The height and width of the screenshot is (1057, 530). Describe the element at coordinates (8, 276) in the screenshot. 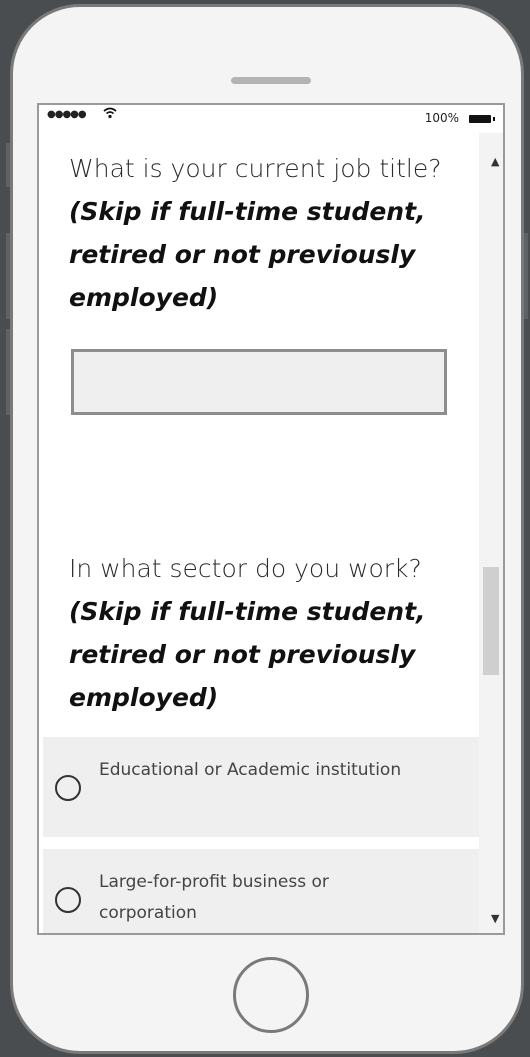

I see `phone-volume-up-button` at that location.